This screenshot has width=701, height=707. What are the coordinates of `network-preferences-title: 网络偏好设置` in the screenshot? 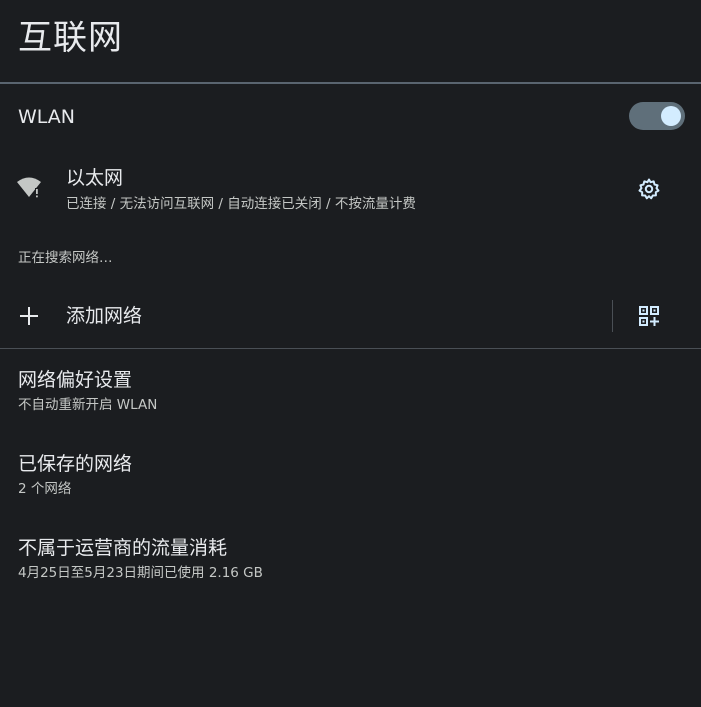 It's located at (75, 380).